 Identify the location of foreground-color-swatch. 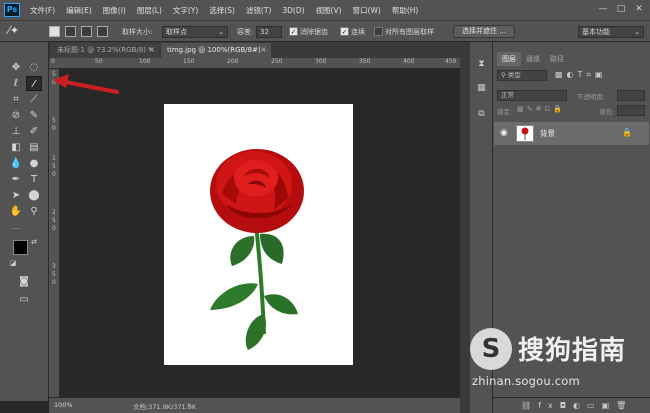
(20, 247).